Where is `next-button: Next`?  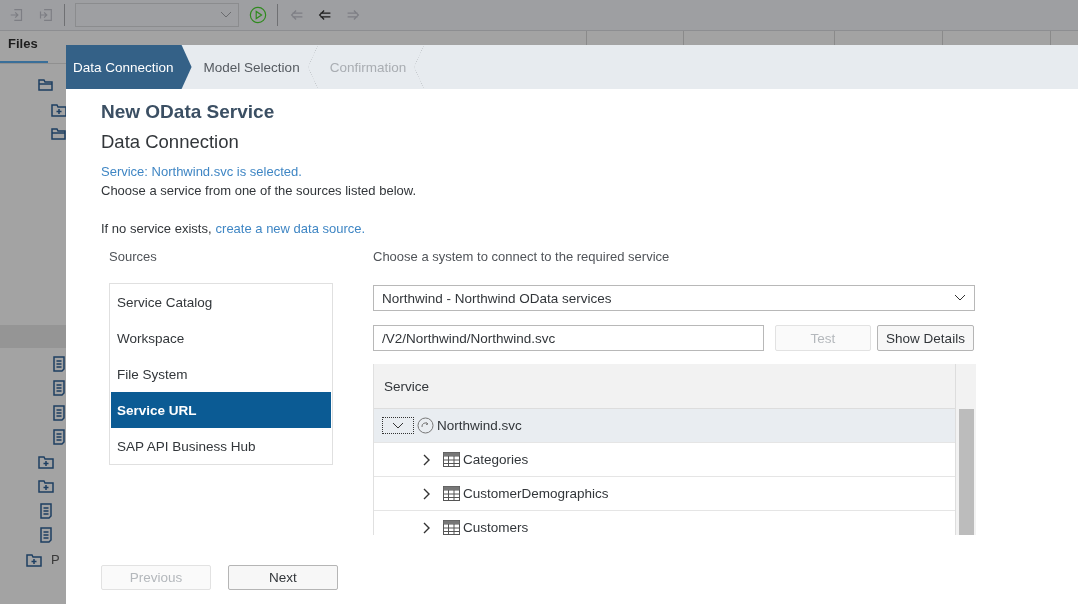
next-button: Next is located at coordinates (283, 577).